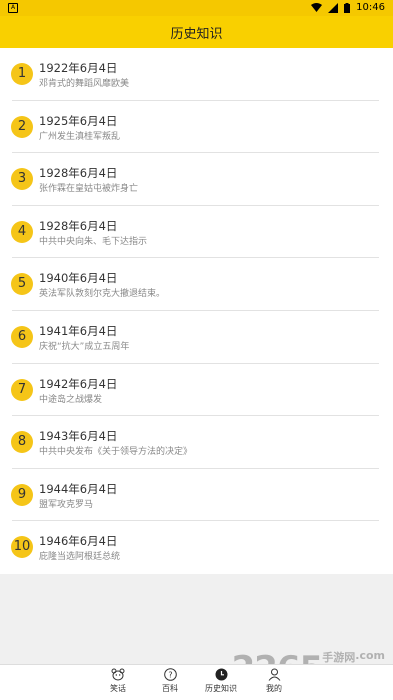  I want to click on tab-label: 历史知识, so click(221, 688).